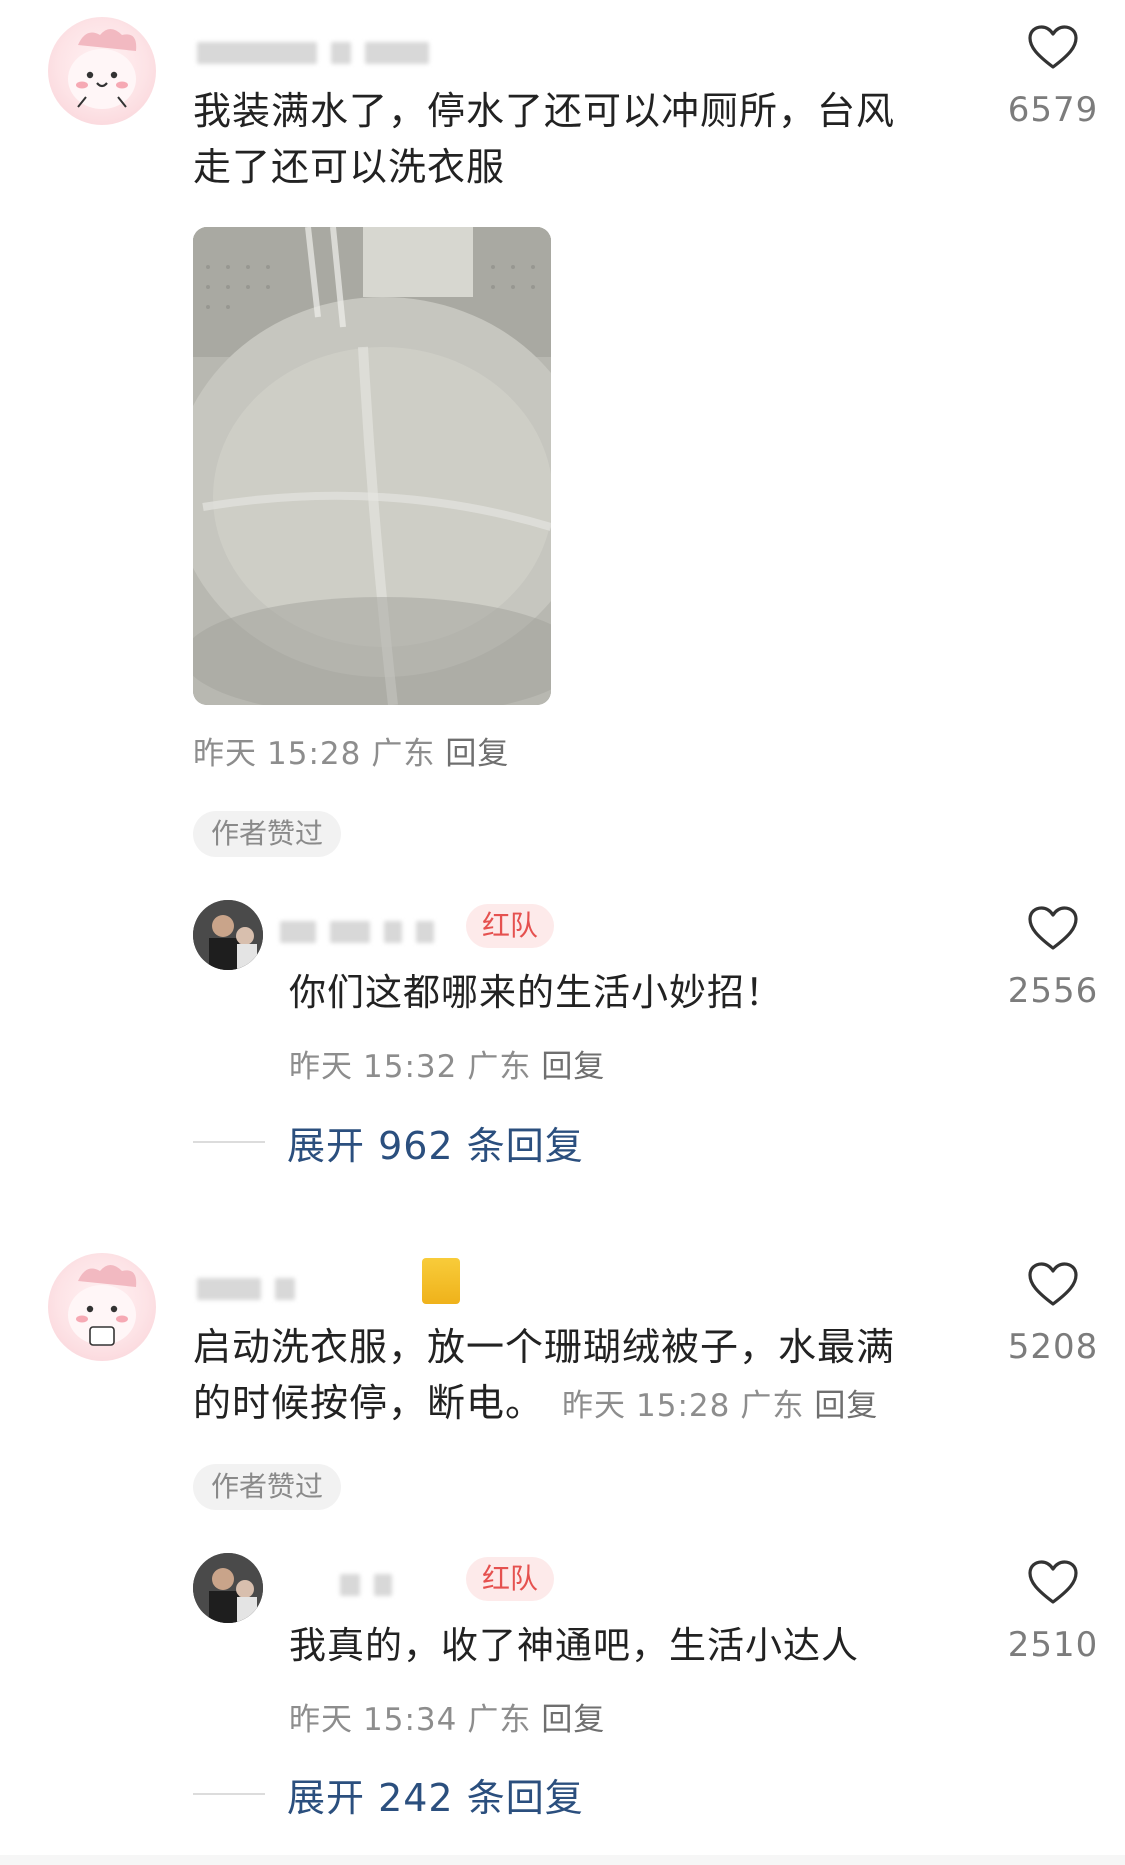 The width and height of the screenshot is (1125, 1865). I want to click on like-count: 6579, so click(1053, 110).